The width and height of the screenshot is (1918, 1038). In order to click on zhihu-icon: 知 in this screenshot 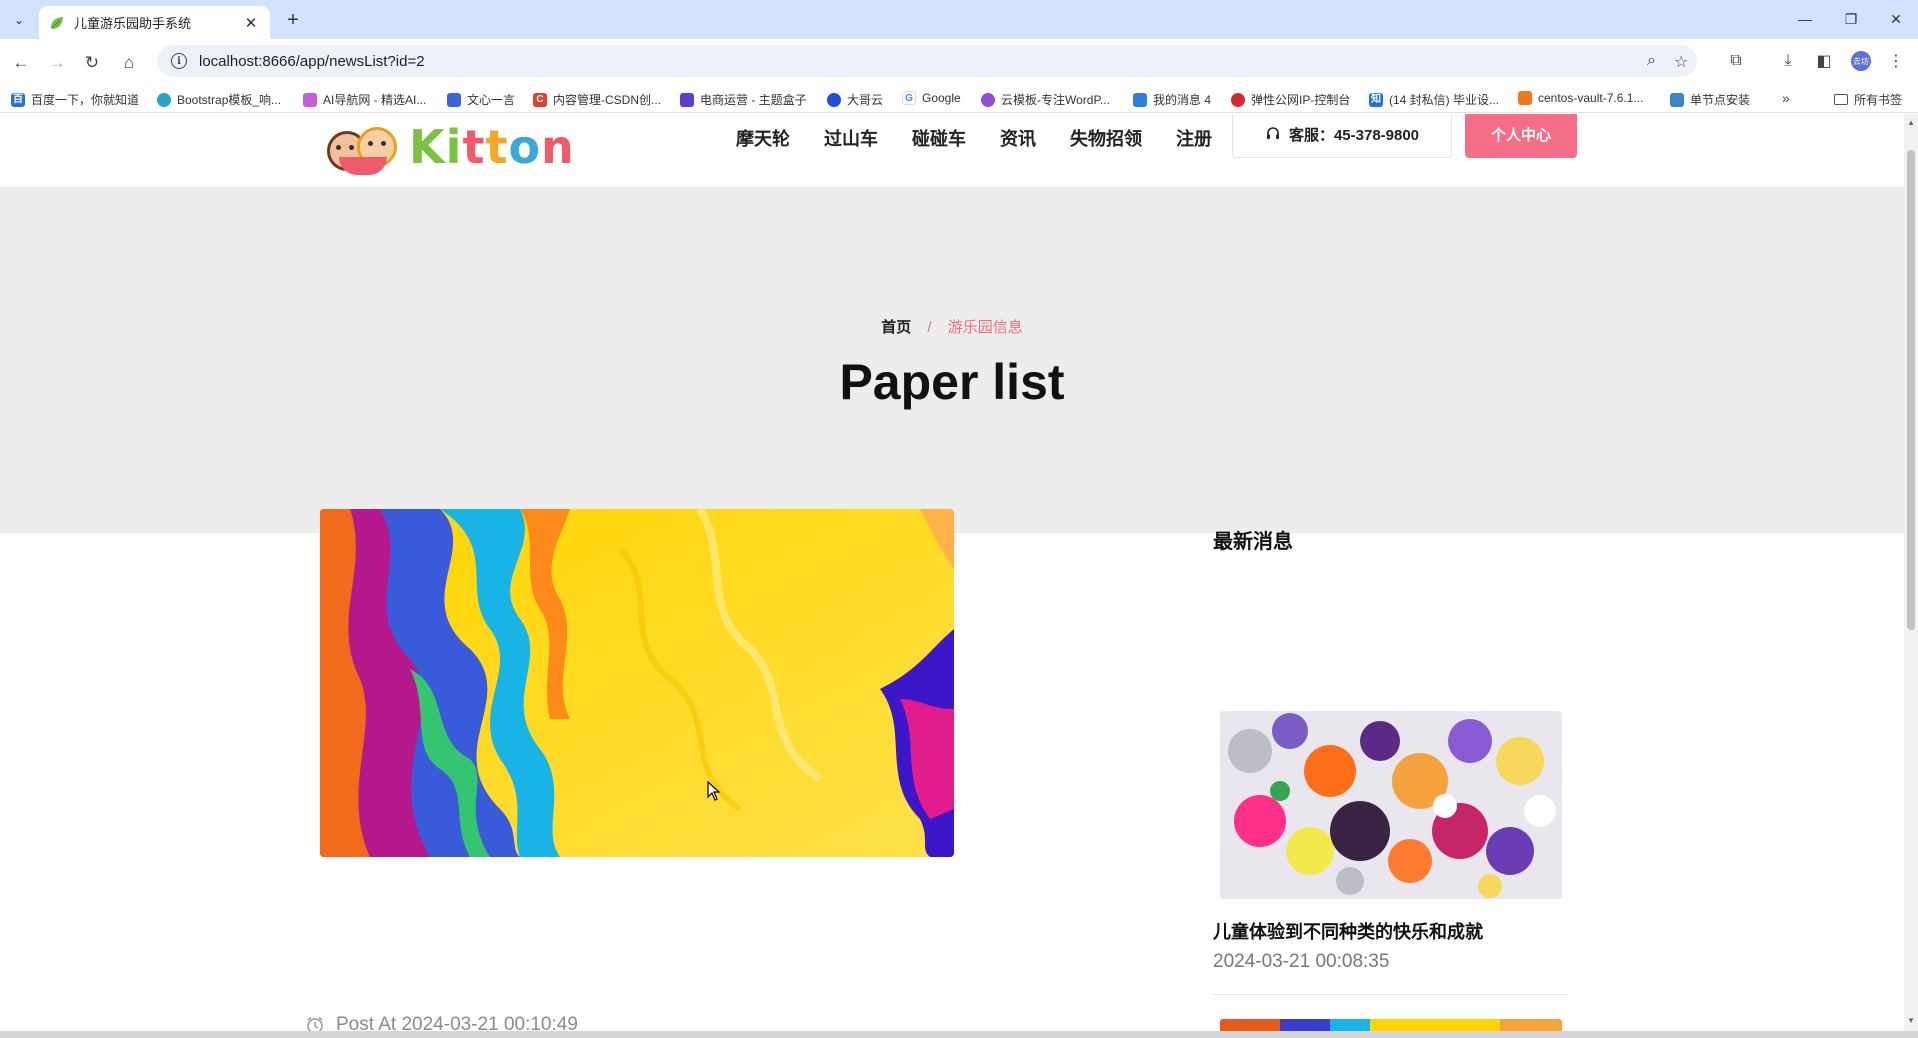, I will do `click(1376, 99)`.